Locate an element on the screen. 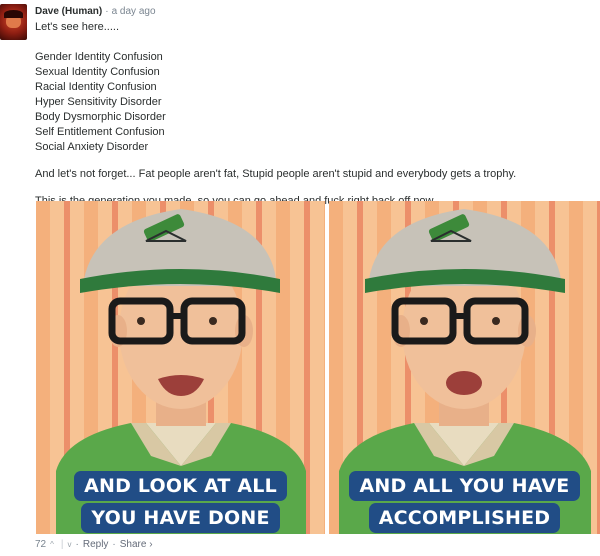 The height and width of the screenshot is (556, 600). disorder-line: Hyper Sensitivity Disorder is located at coordinates (98, 102).